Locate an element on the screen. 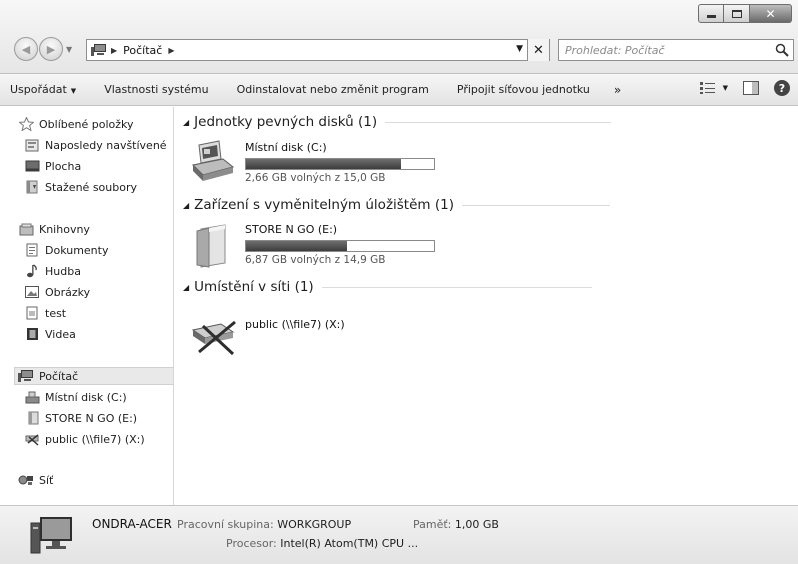 The image size is (798, 564). sidebar-item-pictures: Obrázky is located at coordinates (57, 292).